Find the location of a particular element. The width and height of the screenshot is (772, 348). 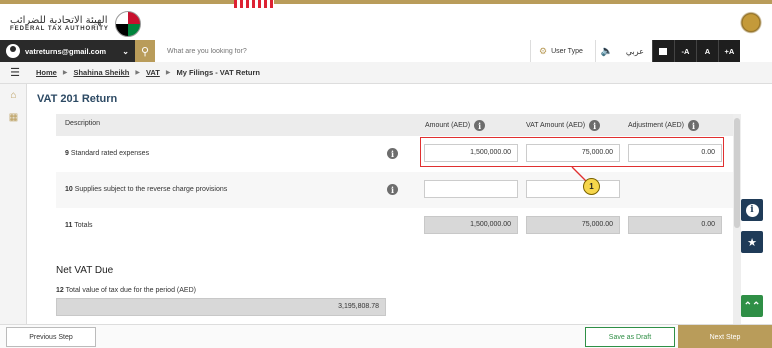

hamburger-menu-icon: ☰ is located at coordinates (15, 72).